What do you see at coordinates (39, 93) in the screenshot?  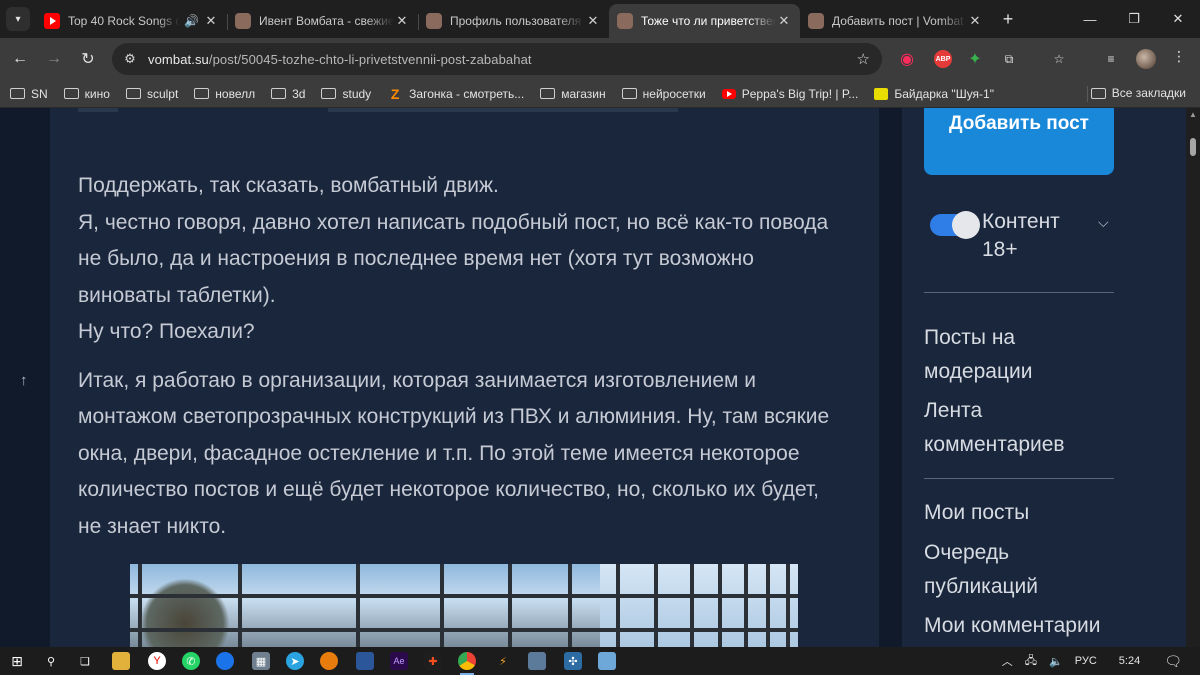 I see `bookmark-label: SN` at bounding box center [39, 93].